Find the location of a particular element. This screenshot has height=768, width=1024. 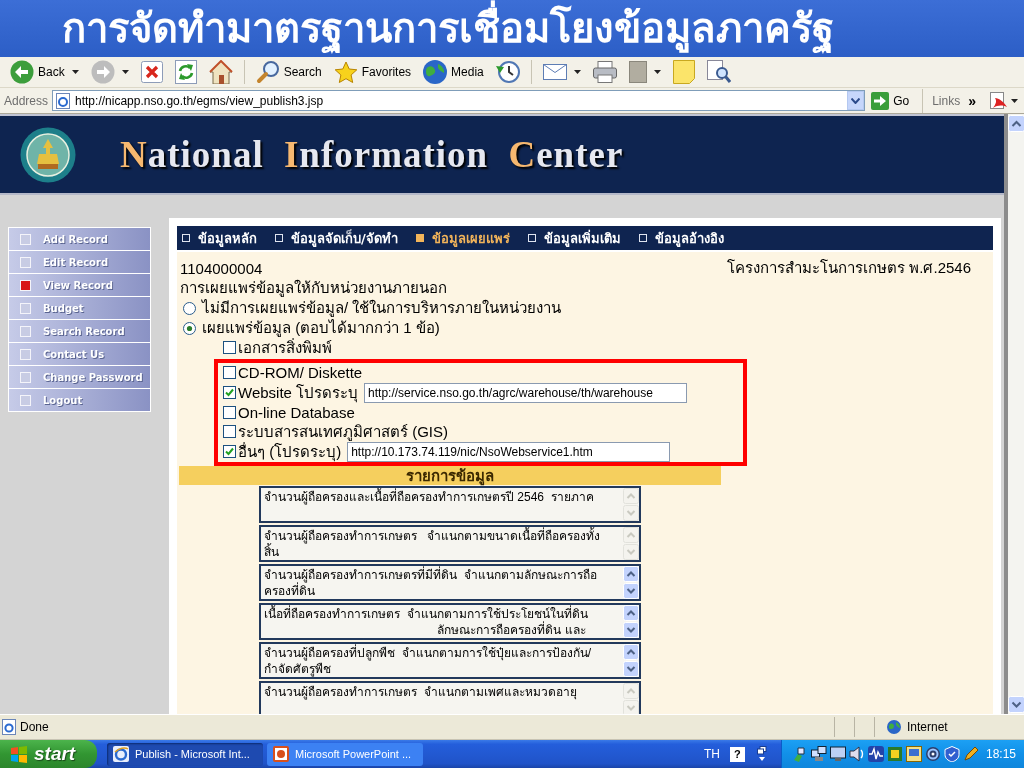

radio-label: ไม่มีการเผยแพร่ข้อมูล/ ใช้ในการบริหารภายในหน่วยงาน is located at coordinates (382, 308).